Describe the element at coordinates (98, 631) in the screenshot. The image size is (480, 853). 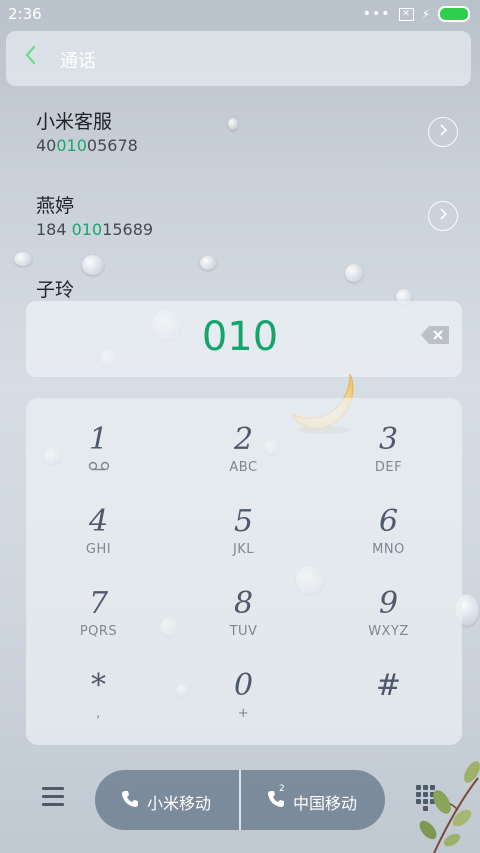
I see `key-letters: PQRS` at that location.